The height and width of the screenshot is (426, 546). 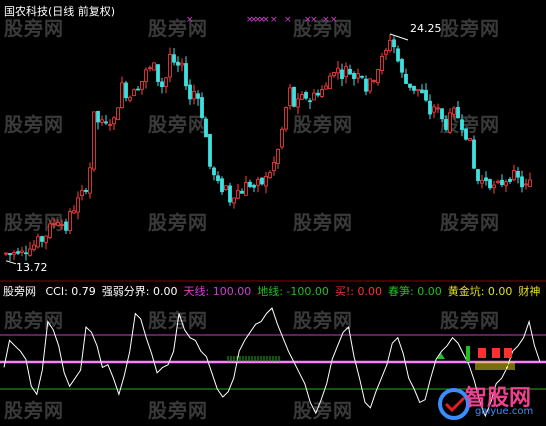 What do you see at coordinates (19, 291) in the screenshot?
I see `indicator-name: 股旁网` at bounding box center [19, 291].